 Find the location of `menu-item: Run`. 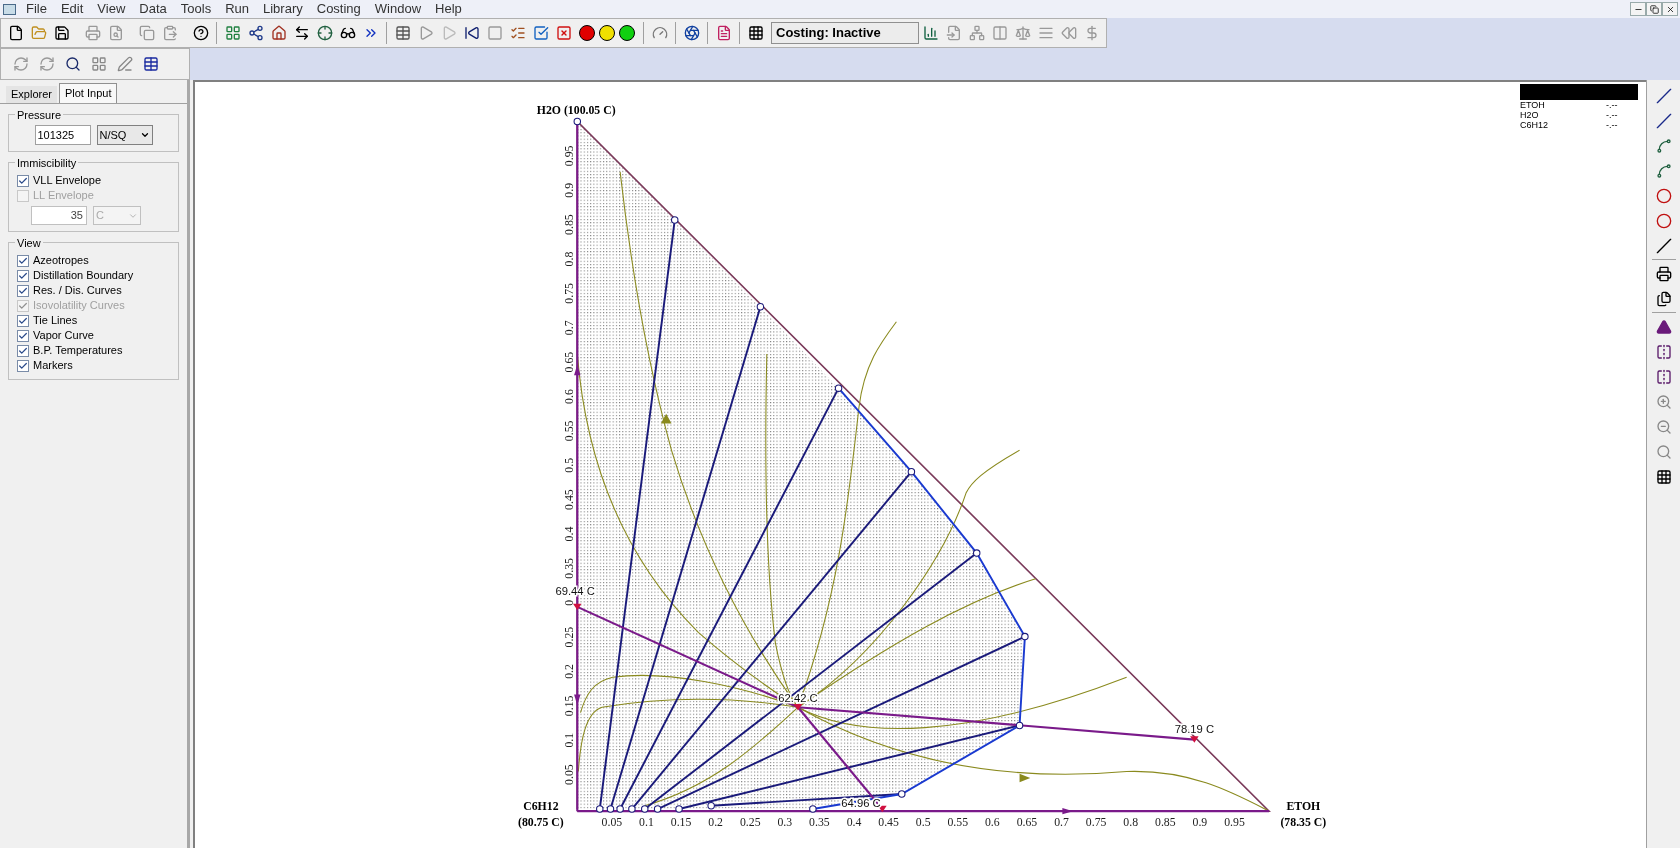

menu-item: Run is located at coordinates (237, 9).